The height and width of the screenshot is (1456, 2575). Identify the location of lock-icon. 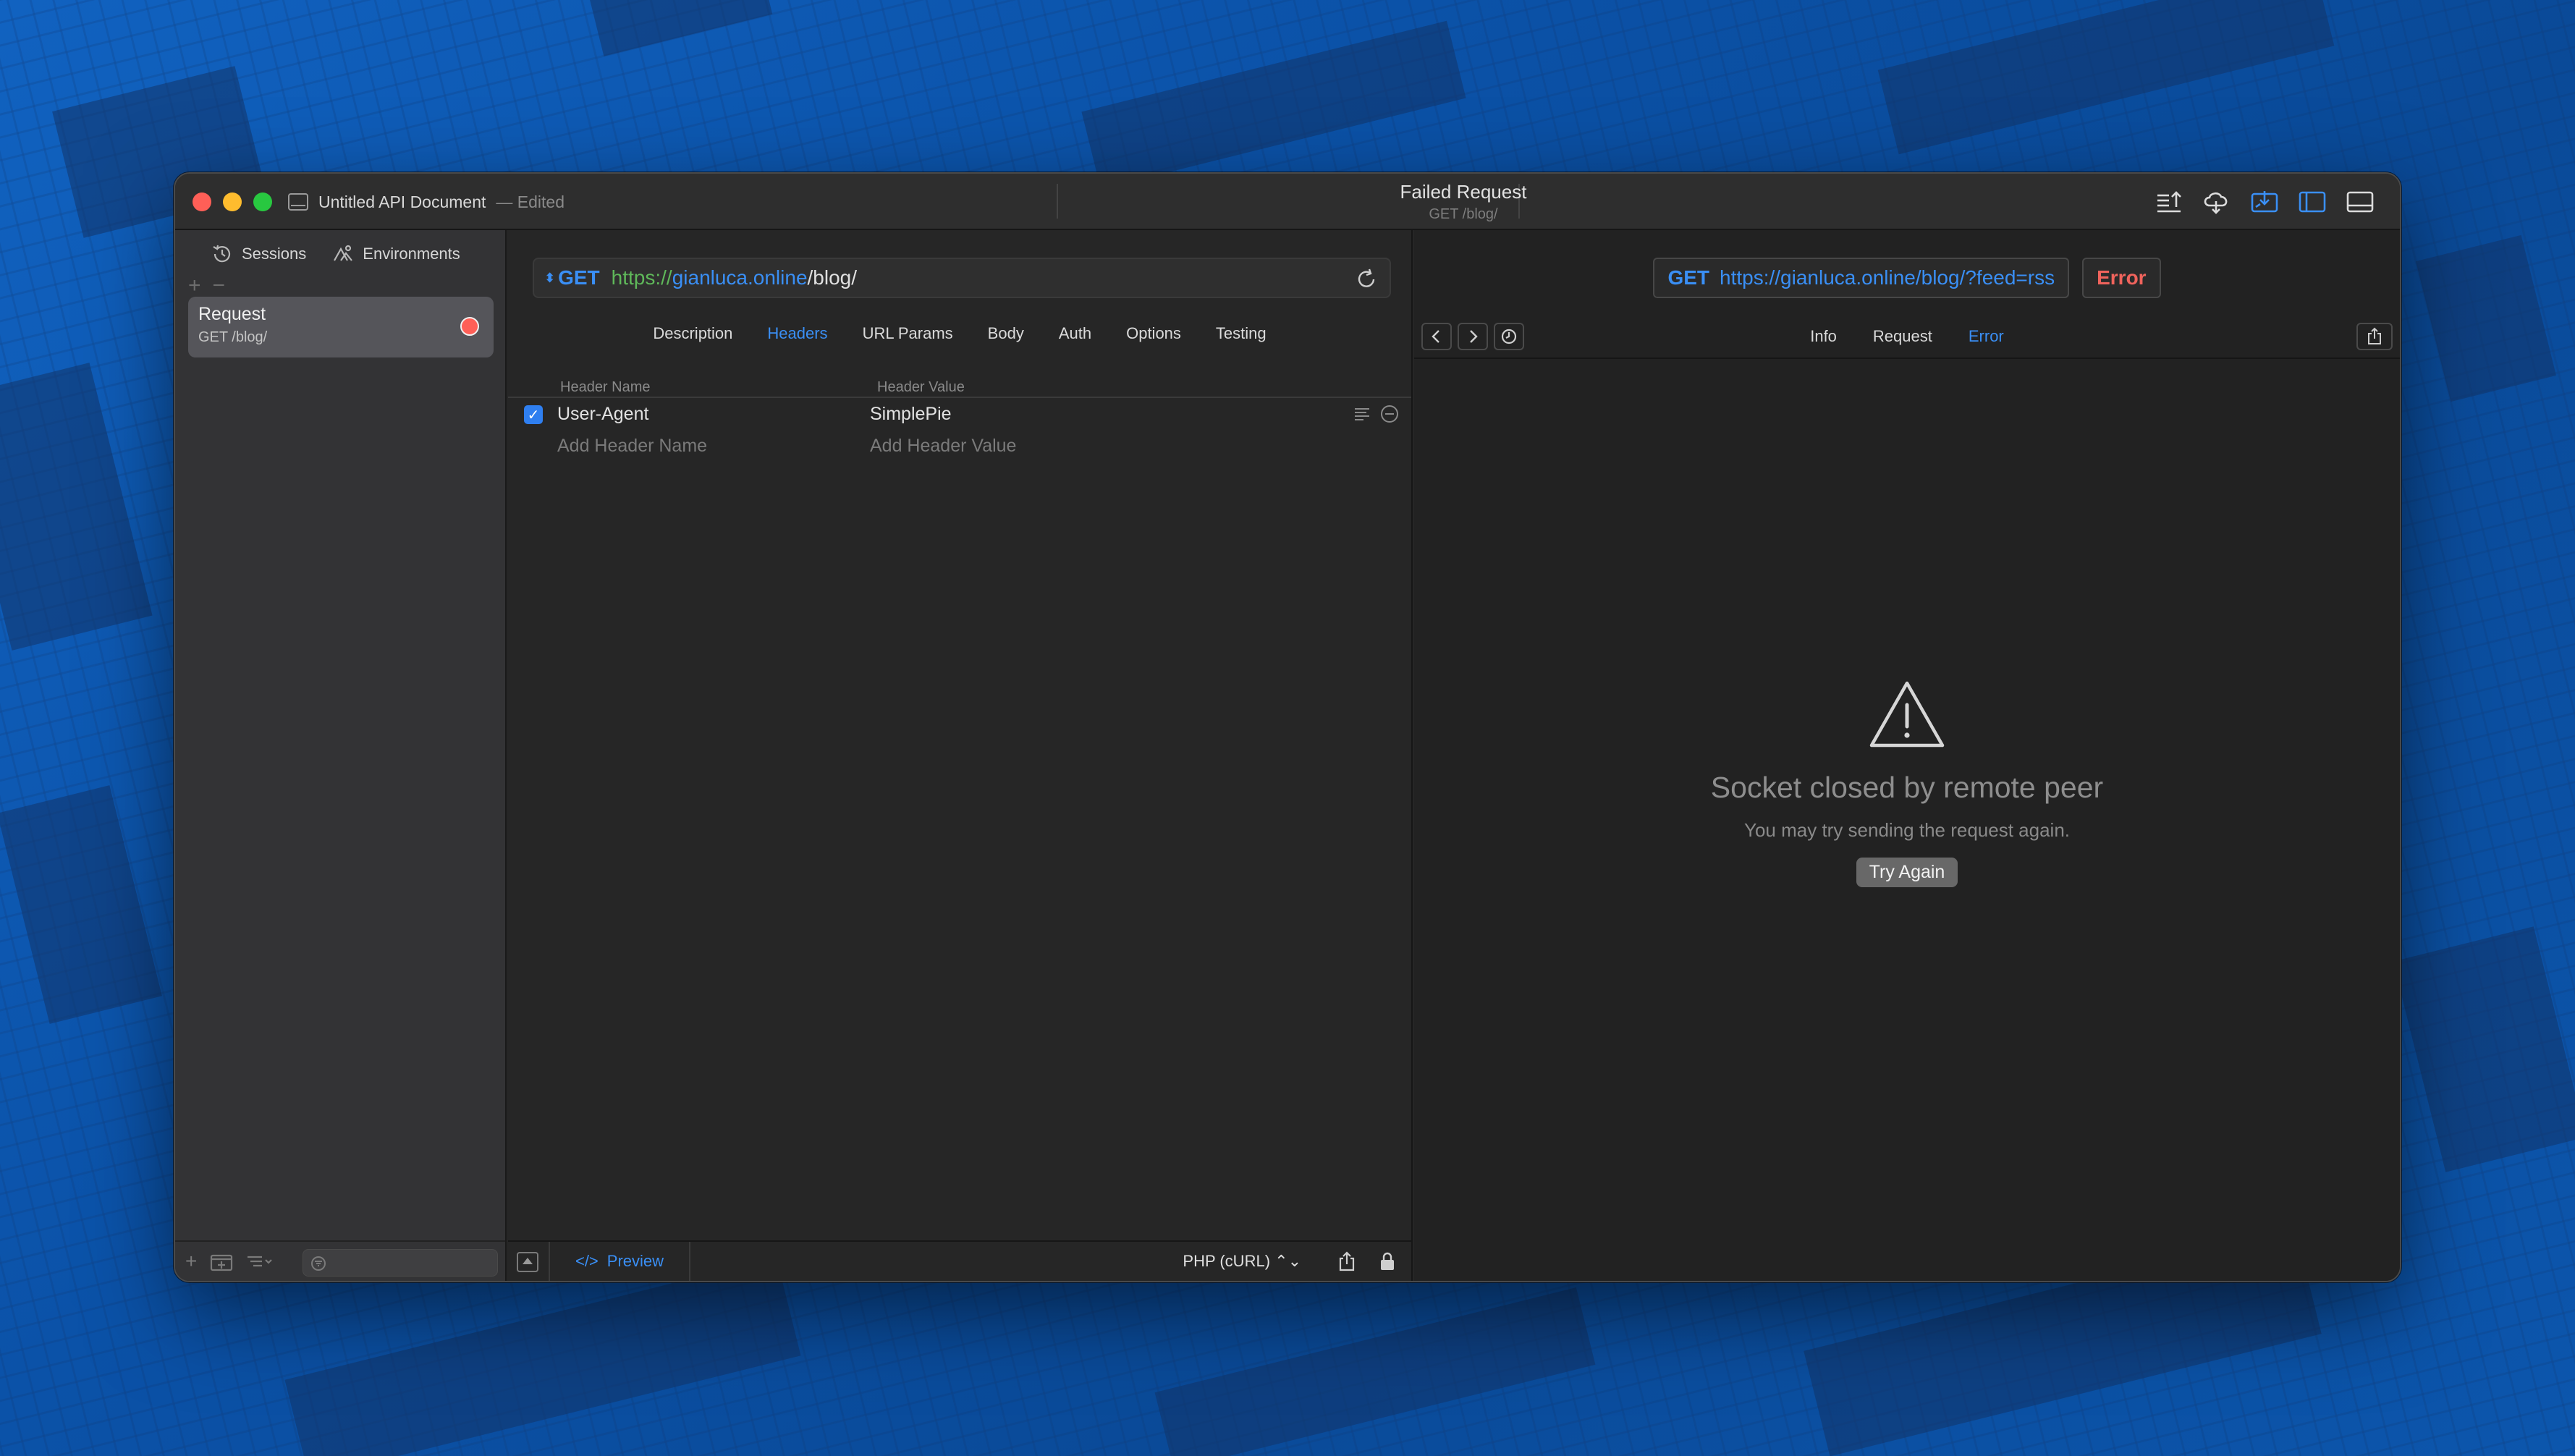
(1387, 1261).